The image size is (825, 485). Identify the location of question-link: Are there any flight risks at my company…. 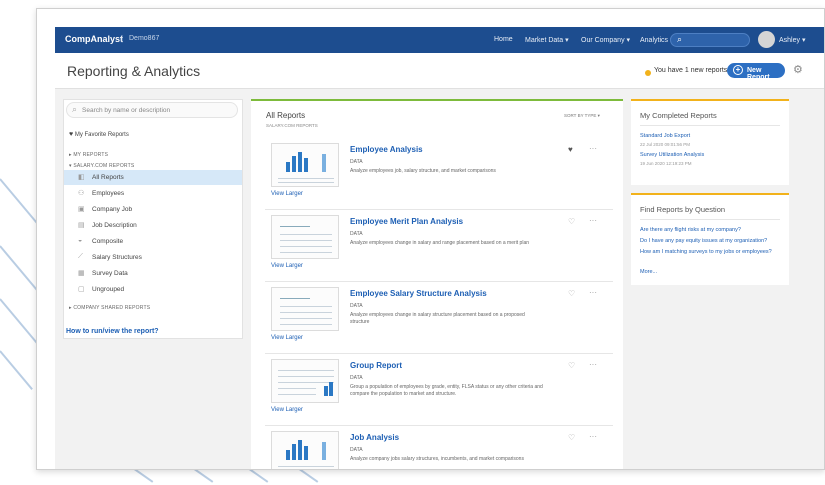
(712, 230).